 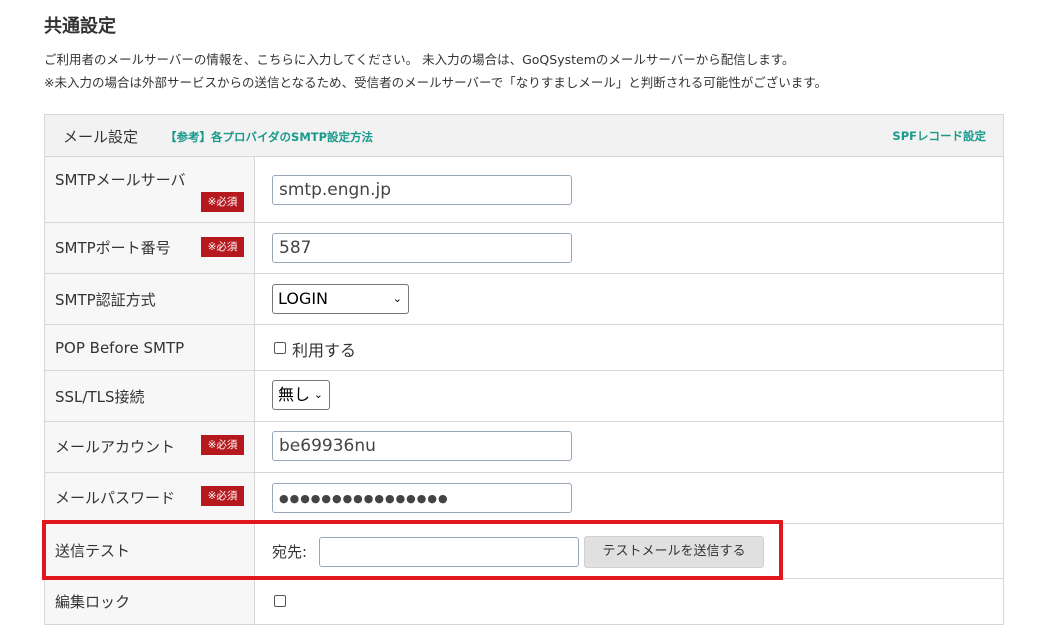 What do you see at coordinates (101, 137) in the screenshot?
I see `table-header-title: メール設定` at bounding box center [101, 137].